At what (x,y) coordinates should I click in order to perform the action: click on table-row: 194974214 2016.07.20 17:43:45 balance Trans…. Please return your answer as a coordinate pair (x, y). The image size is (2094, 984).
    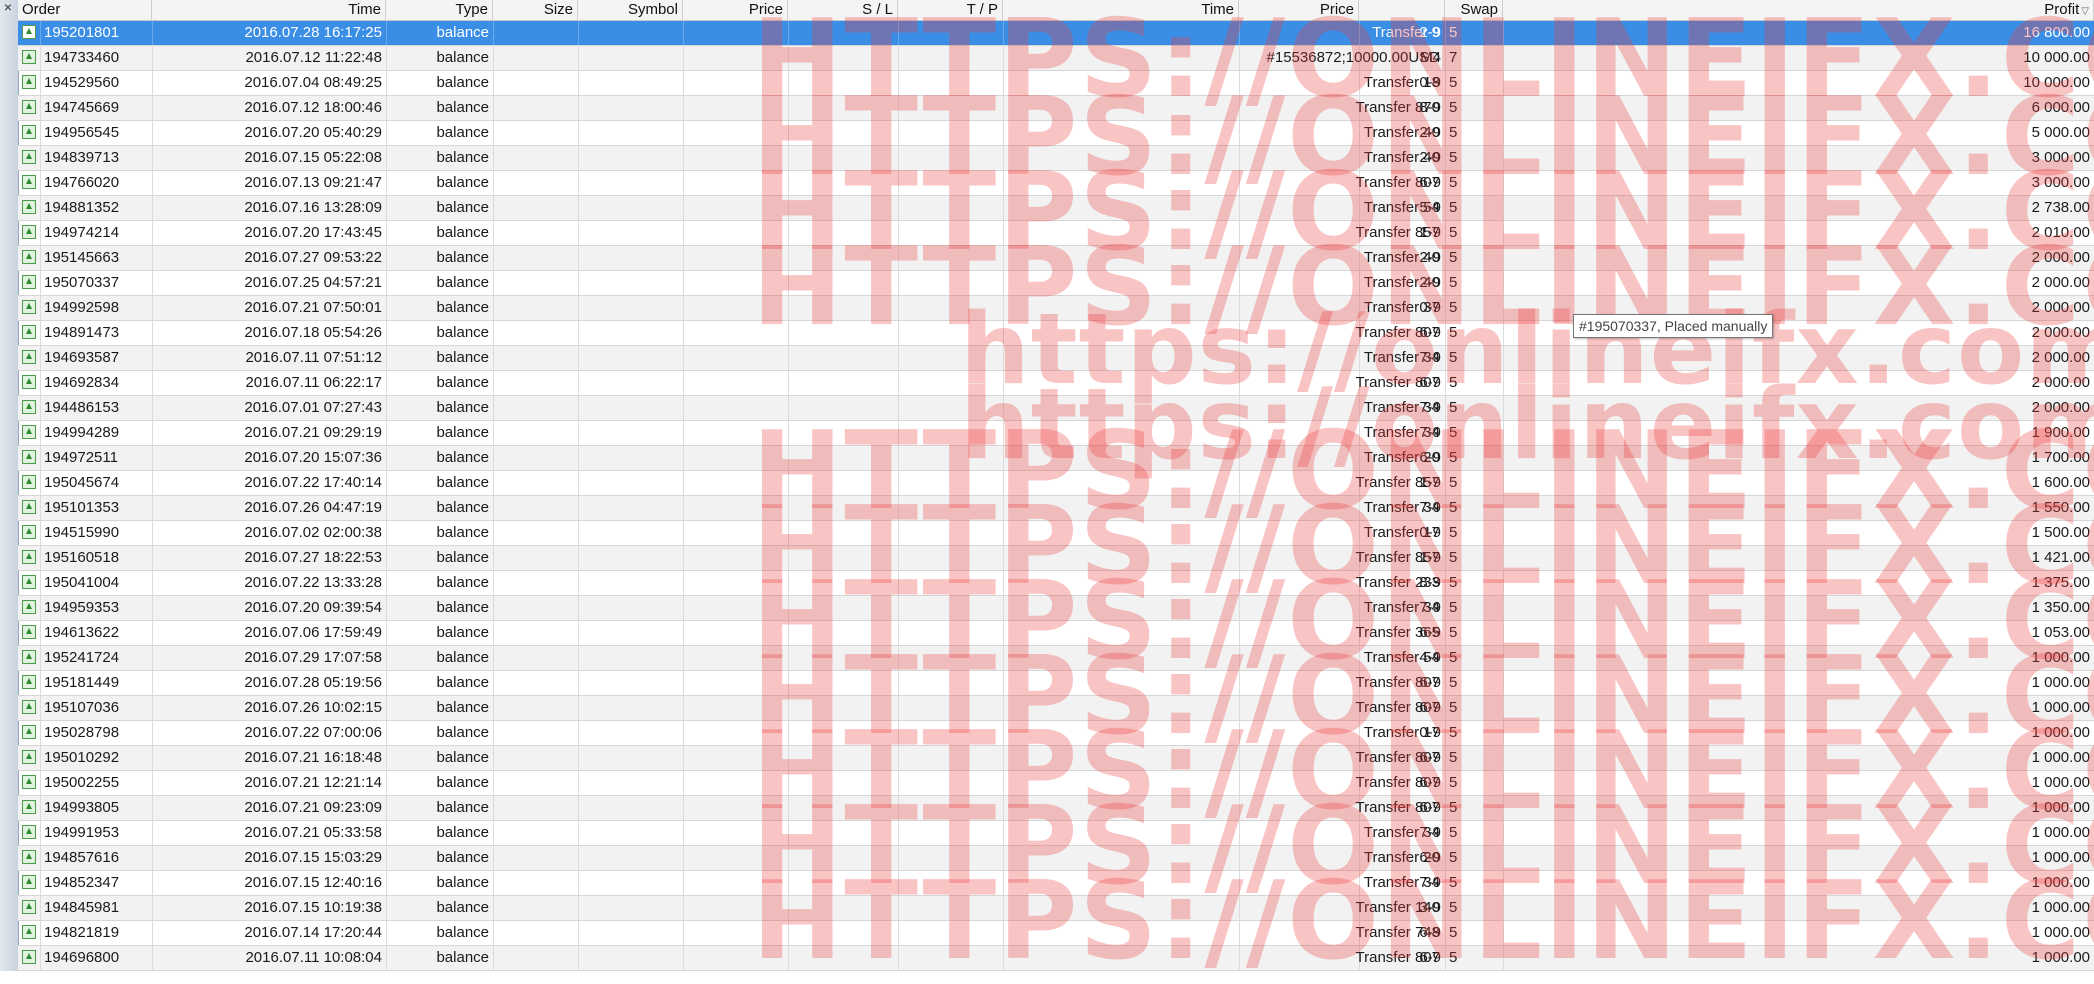
    Looking at the image, I should click on (1056, 233).